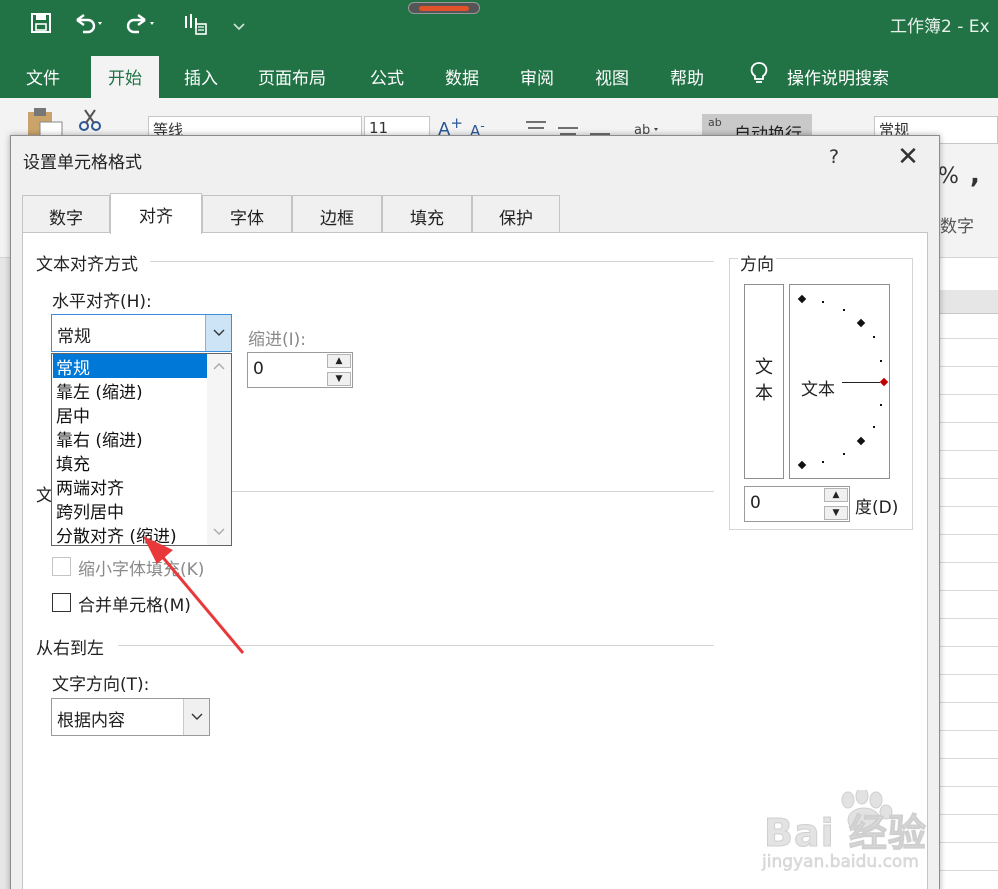 This screenshot has height=889, width=998. Describe the element at coordinates (130, 366) in the screenshot. I see `option-general: 常规` at that location.